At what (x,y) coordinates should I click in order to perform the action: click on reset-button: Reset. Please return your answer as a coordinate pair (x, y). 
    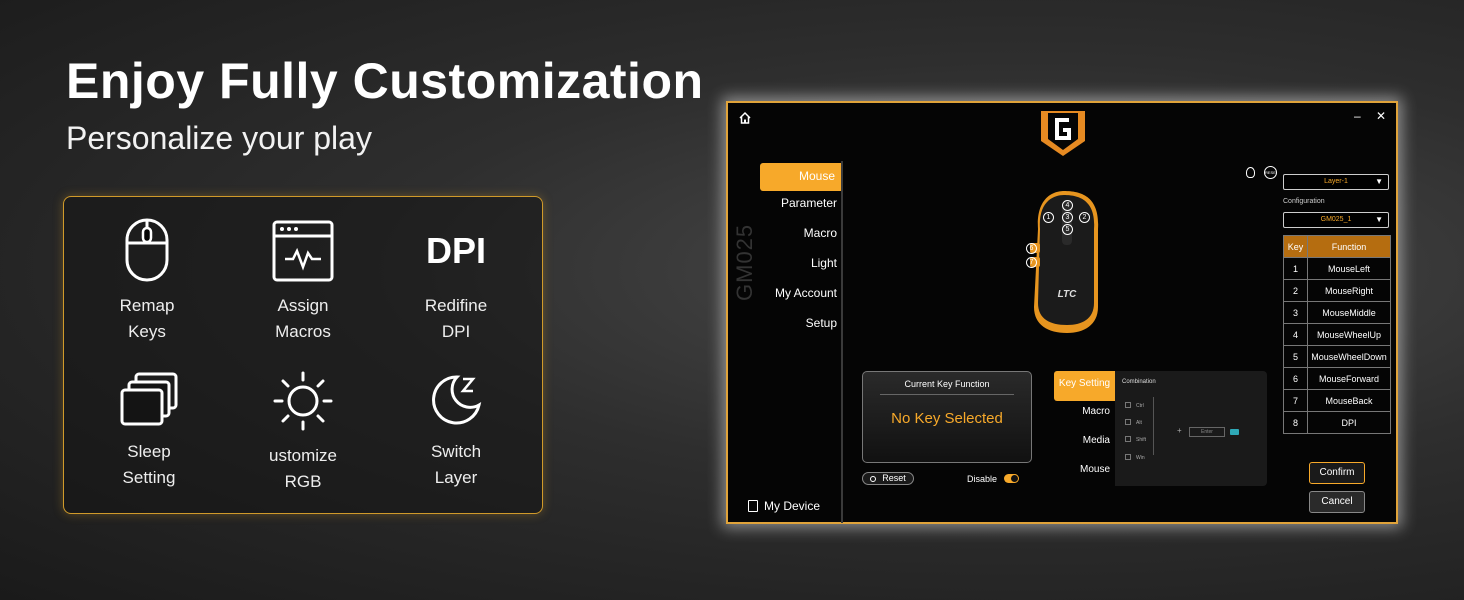
    Looking at the image, I should click on (888, 478).